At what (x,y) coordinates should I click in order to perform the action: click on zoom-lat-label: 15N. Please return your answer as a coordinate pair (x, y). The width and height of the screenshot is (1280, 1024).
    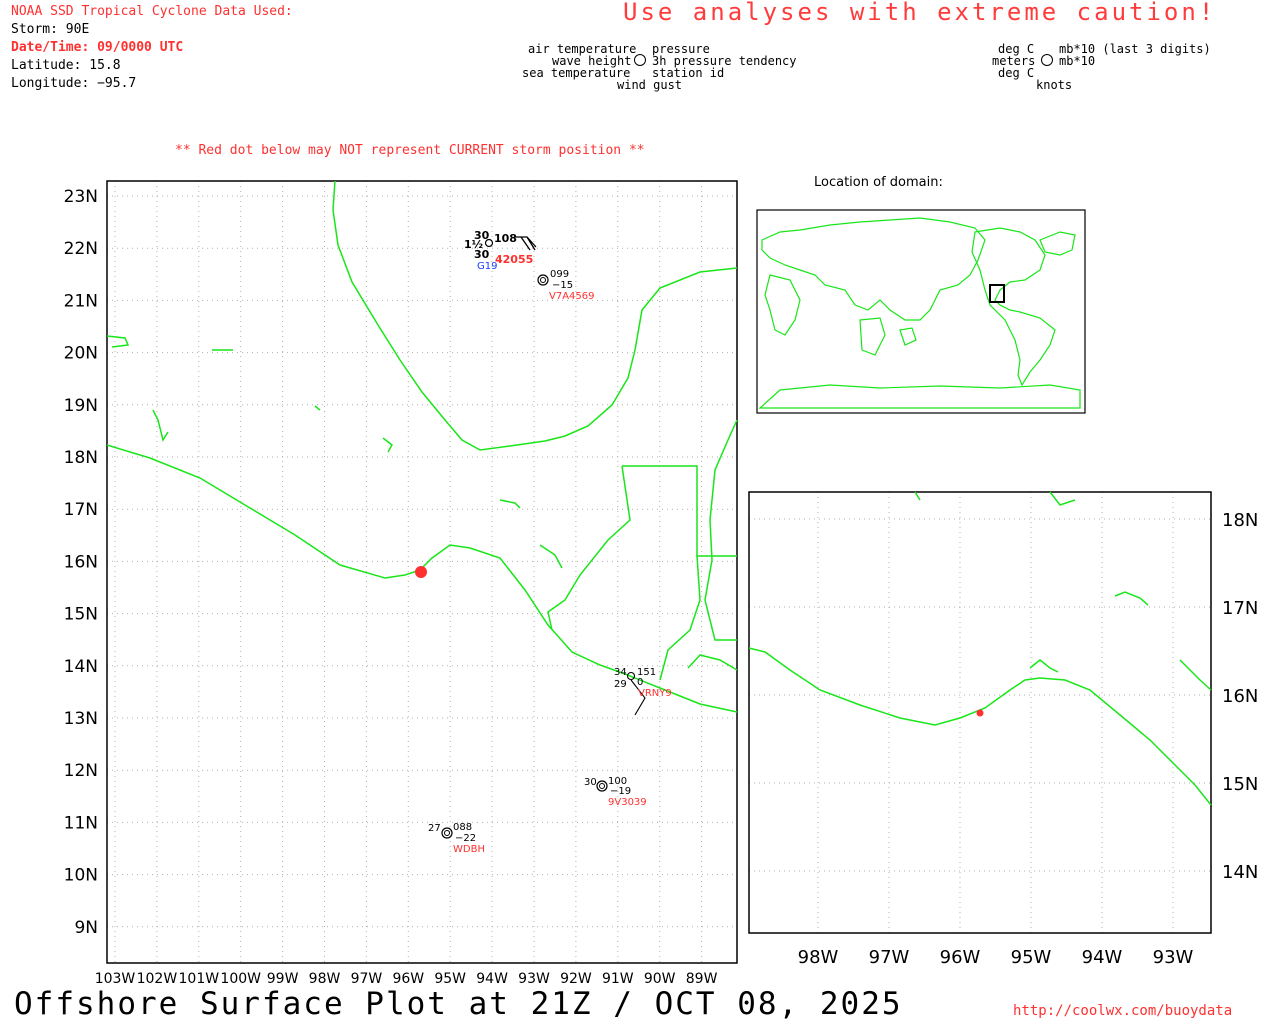
    Looking at the image, I should click on (1240, 784).